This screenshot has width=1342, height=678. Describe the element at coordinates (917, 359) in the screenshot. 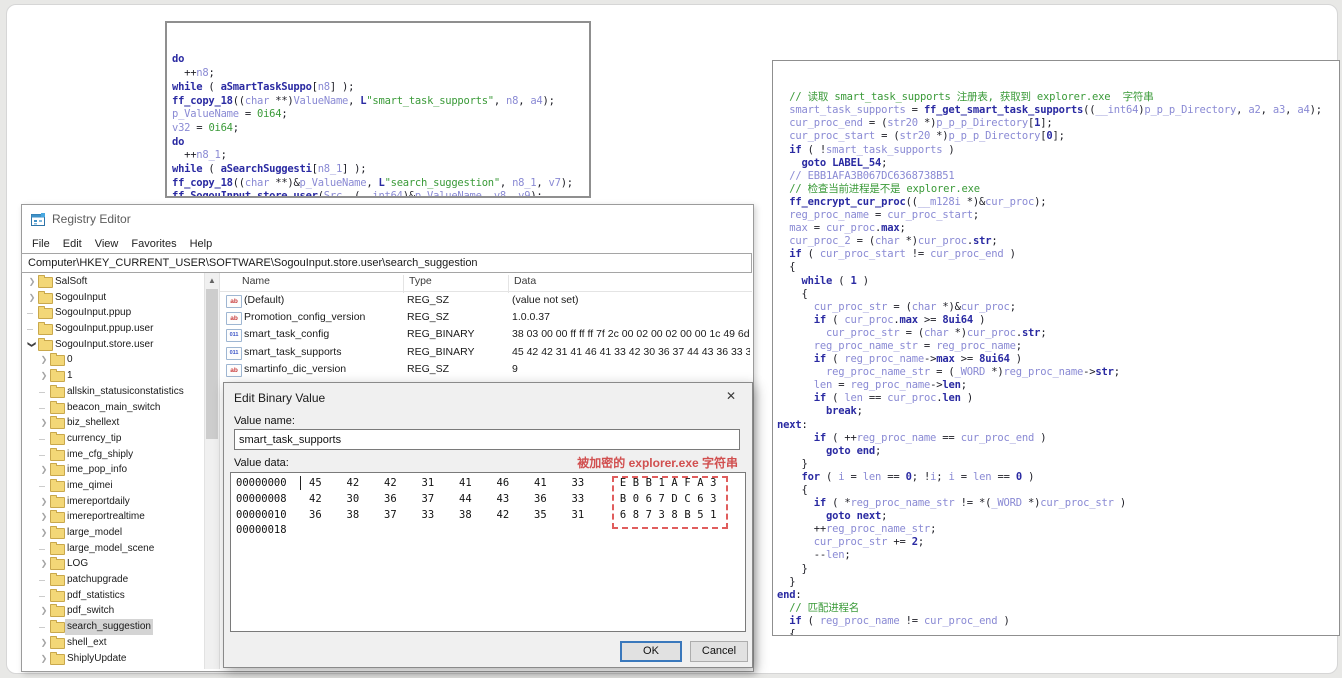

I see `code-line: if ( reg_proc_name->max >= 8ui64 )` at that location.